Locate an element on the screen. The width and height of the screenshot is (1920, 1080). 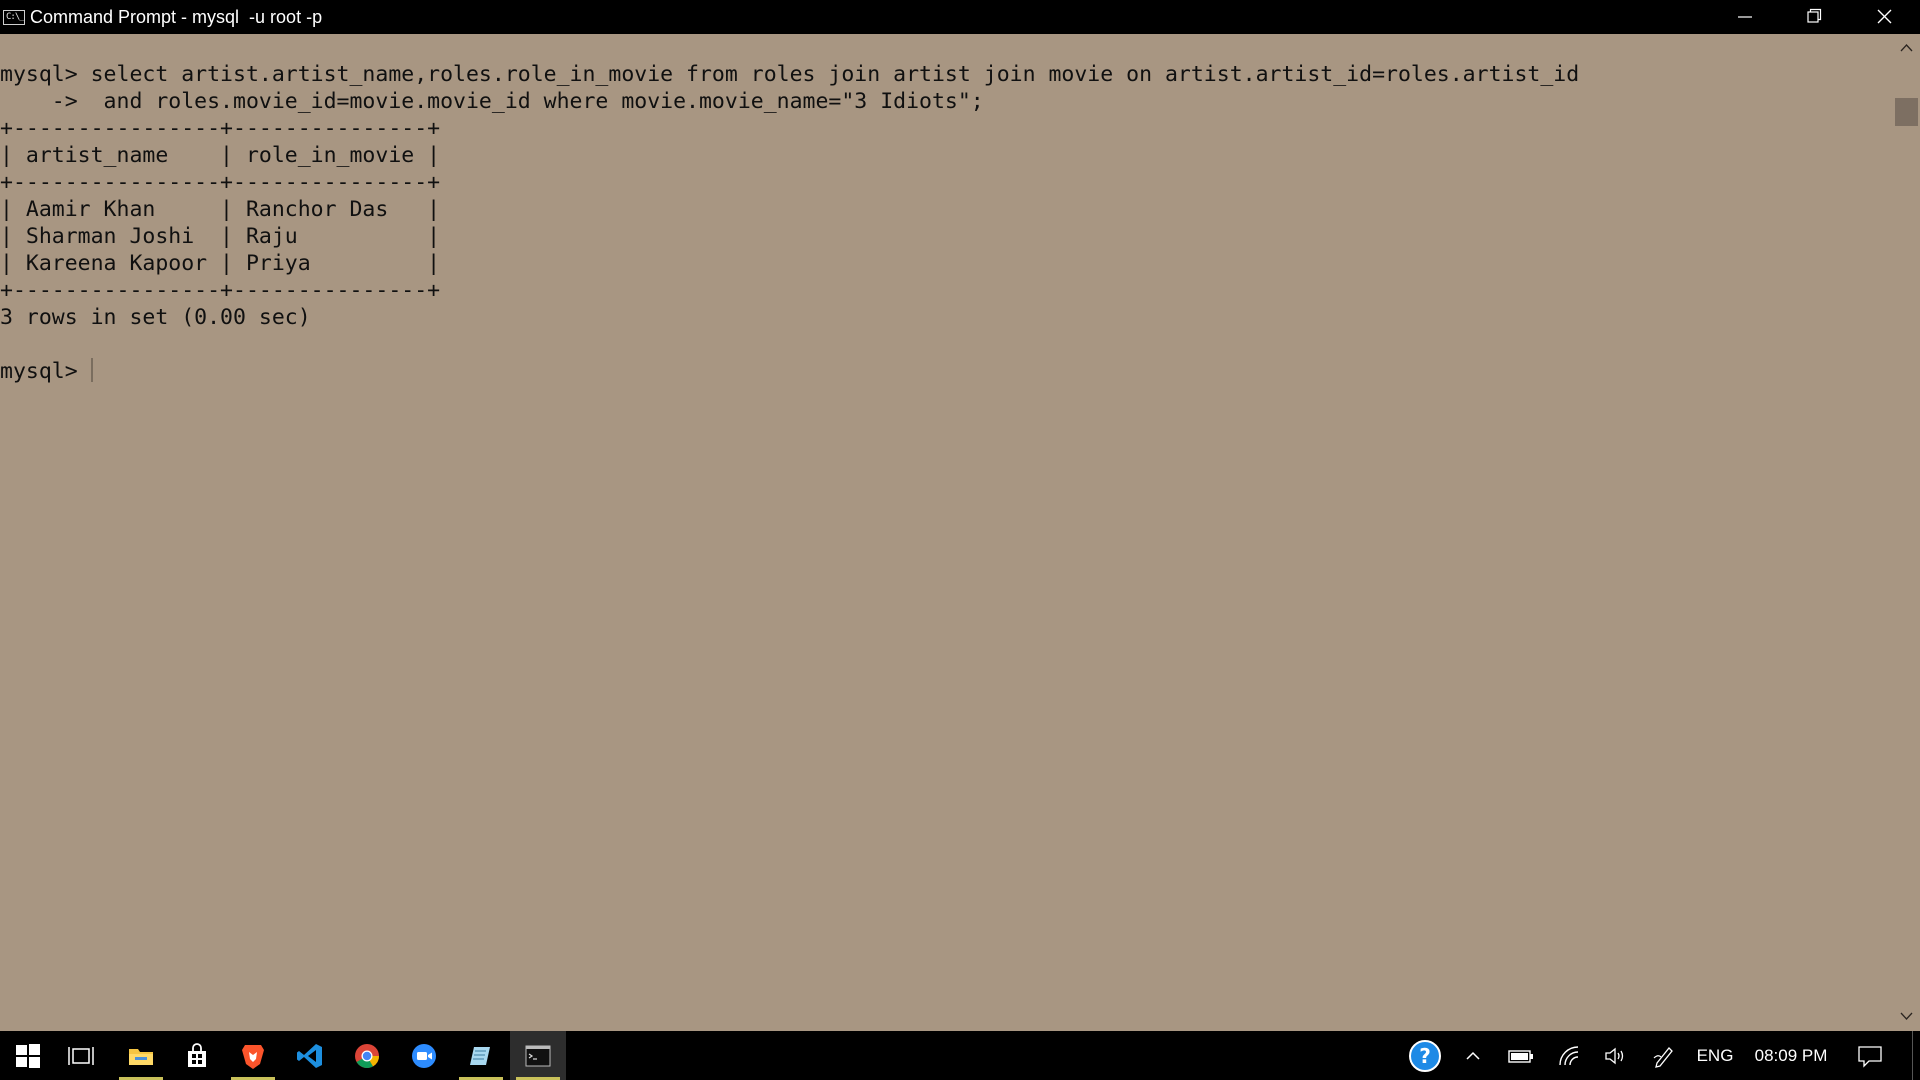
minimize-button is located at coordinates (1744, 17).